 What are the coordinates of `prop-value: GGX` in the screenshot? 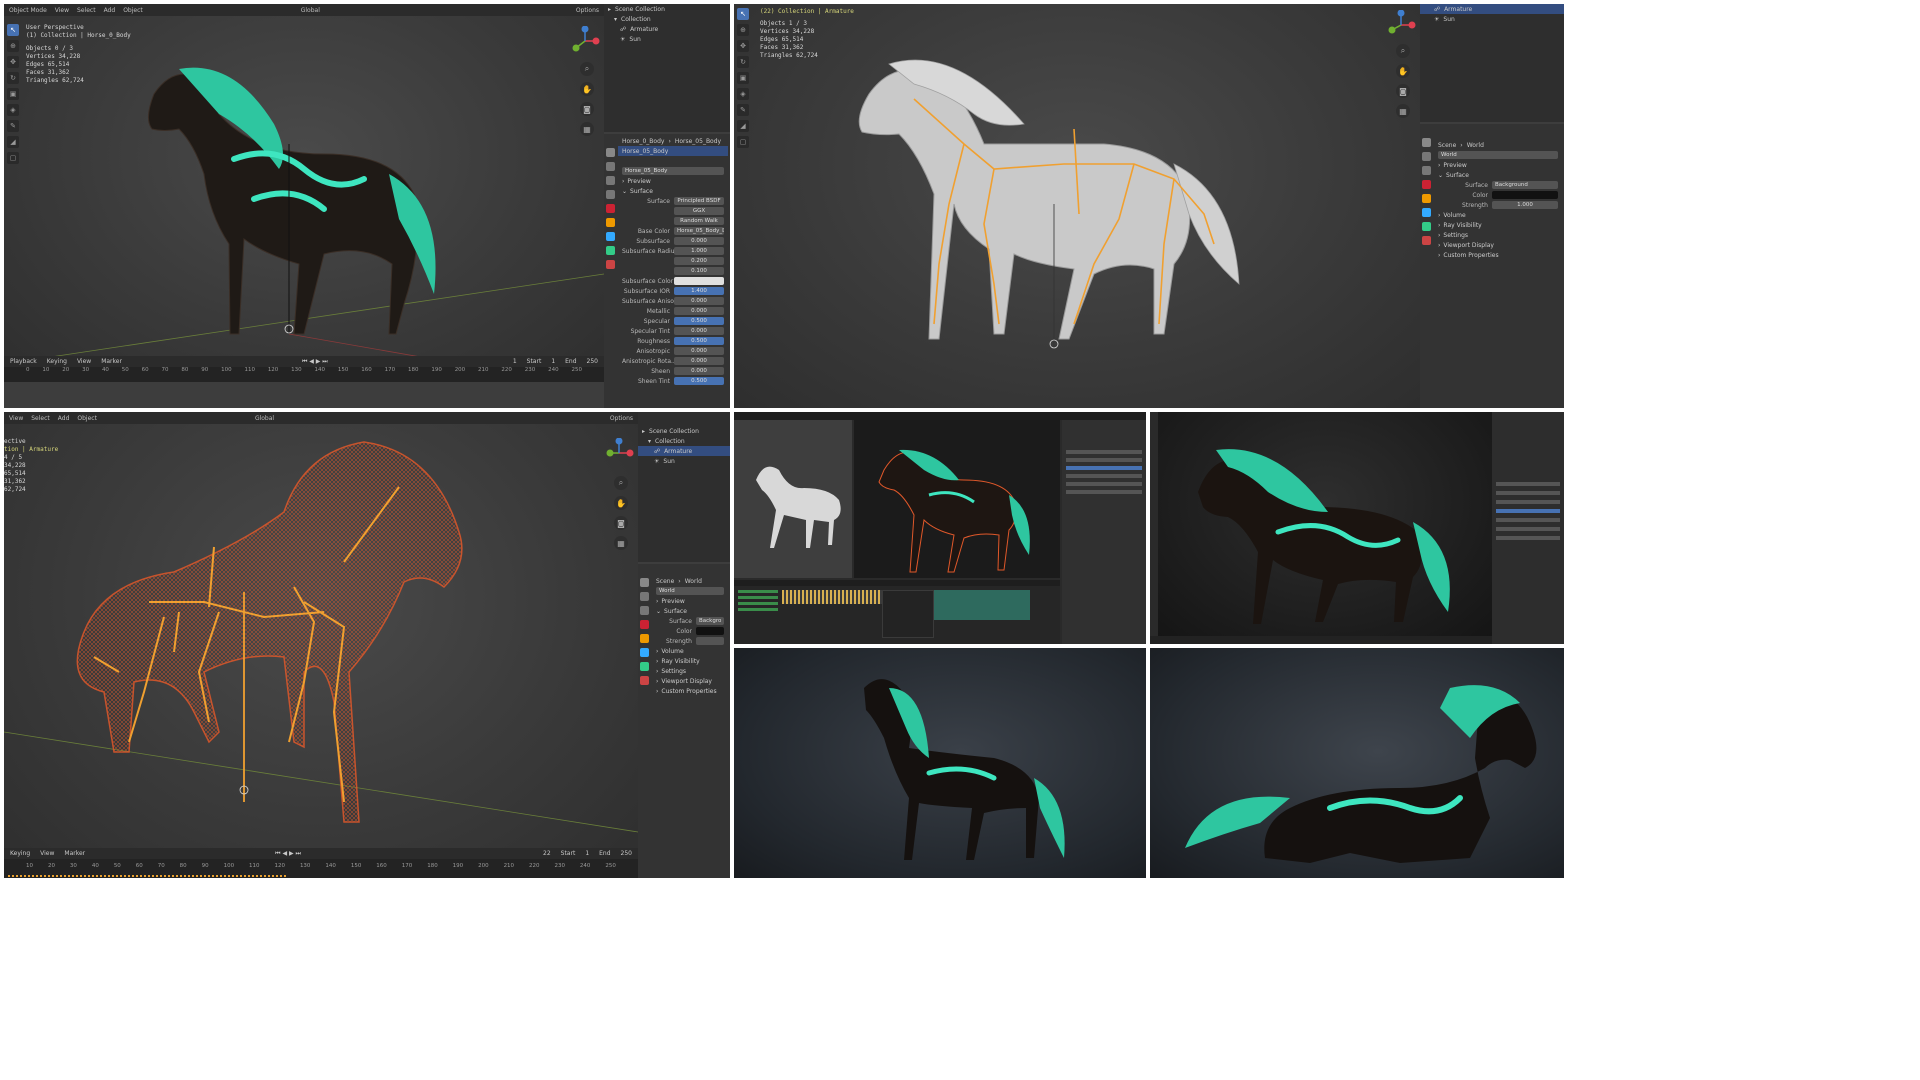 It's located at (699, 211).